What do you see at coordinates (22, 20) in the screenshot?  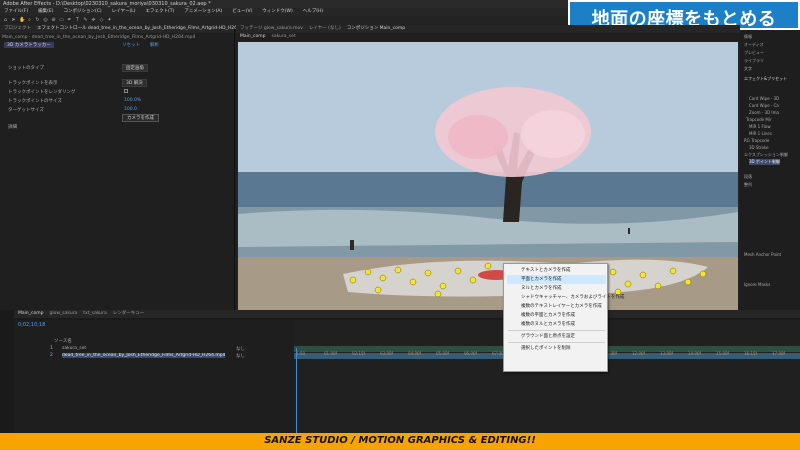 I see `hand-tool-icon: ✋` at bounding box center [22, 20].